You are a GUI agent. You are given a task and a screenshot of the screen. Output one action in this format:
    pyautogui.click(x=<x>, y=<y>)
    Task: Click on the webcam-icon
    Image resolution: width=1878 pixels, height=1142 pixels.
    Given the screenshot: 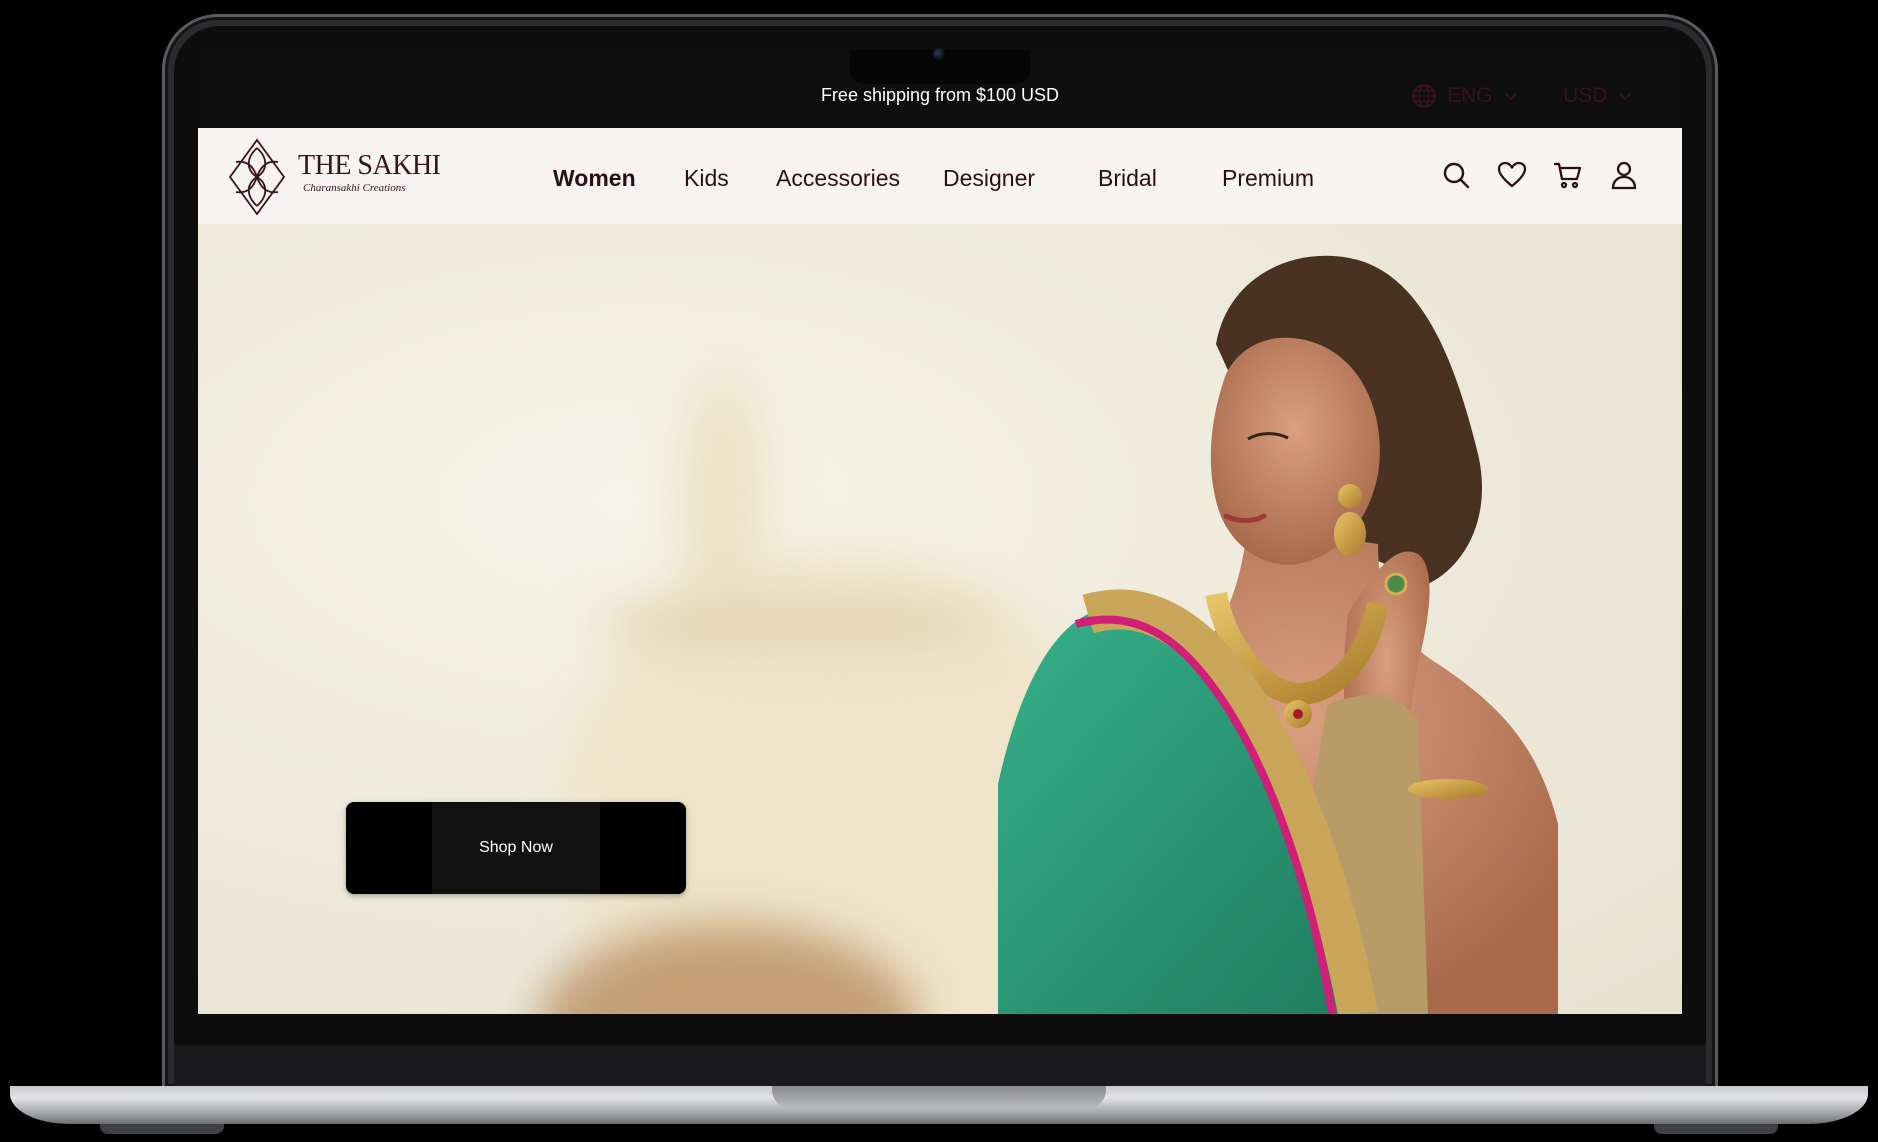 What is the action you would take?
    pyautogui.click(x=939, y=54)
    